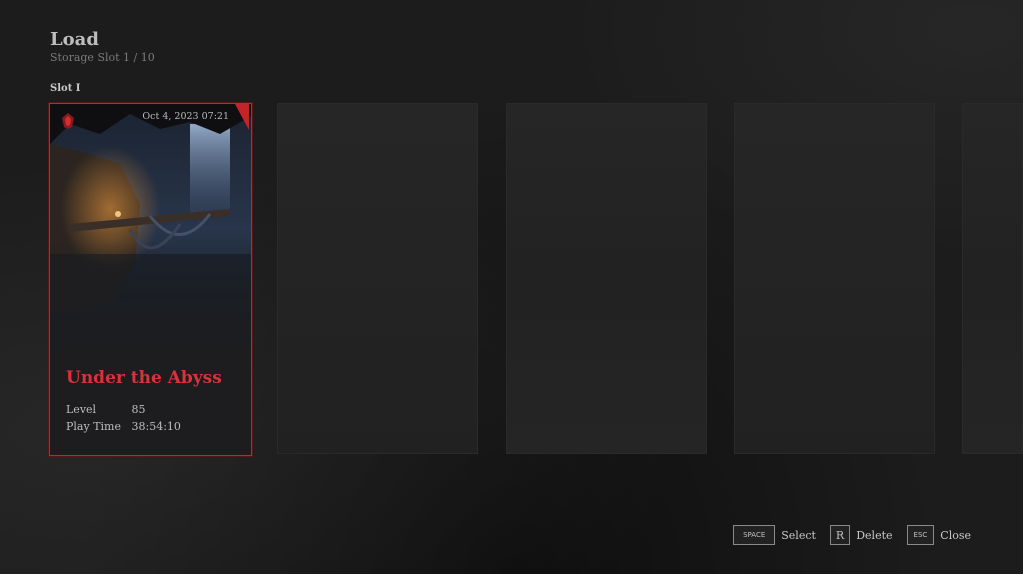 This screenshot has height=574, width=1023. What do you see at coordinates (840, 535) in the screenshot?
I see `r-key: R` at bounding box center [840, 535].